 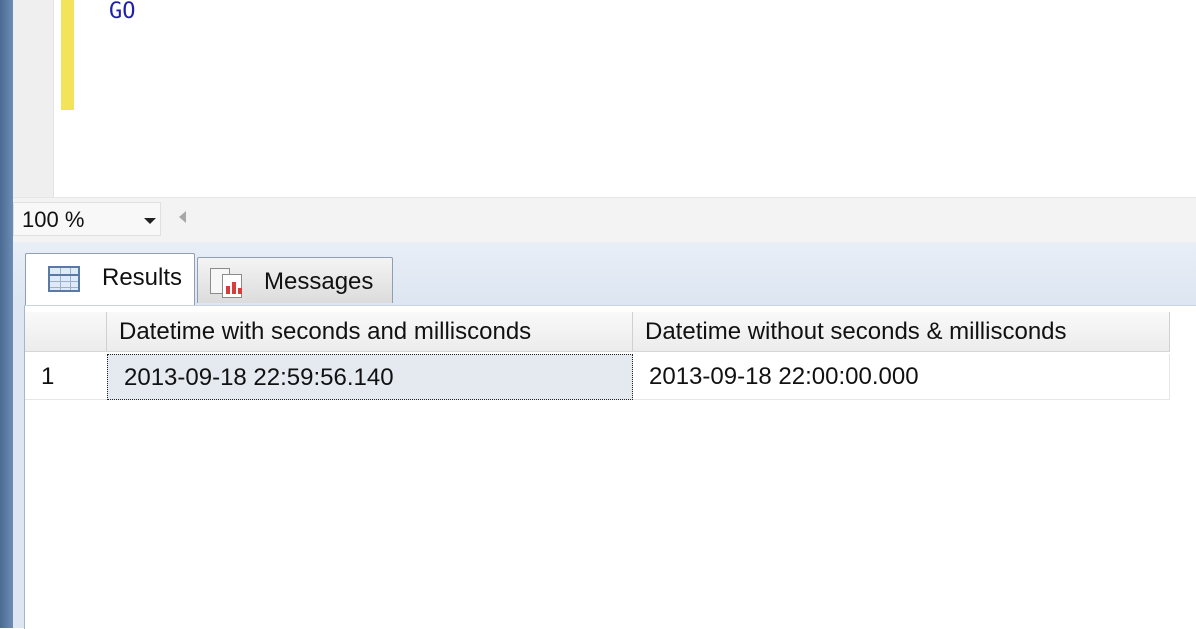 I want to click on change-tracking-bar, so click(x=67, y=55).